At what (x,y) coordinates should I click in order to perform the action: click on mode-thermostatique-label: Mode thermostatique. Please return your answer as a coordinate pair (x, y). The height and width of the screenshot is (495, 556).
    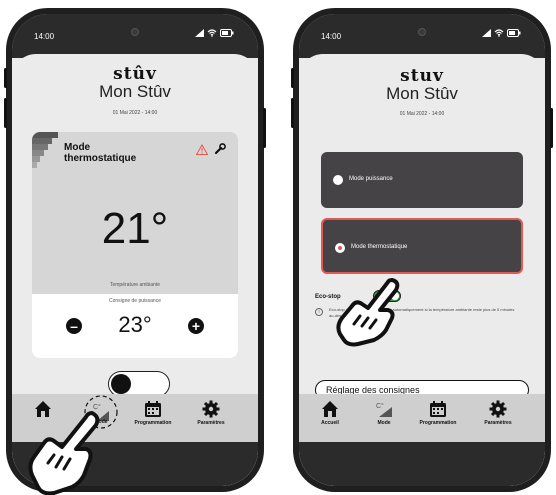
    Looking at the image, I should click on (379, 247).